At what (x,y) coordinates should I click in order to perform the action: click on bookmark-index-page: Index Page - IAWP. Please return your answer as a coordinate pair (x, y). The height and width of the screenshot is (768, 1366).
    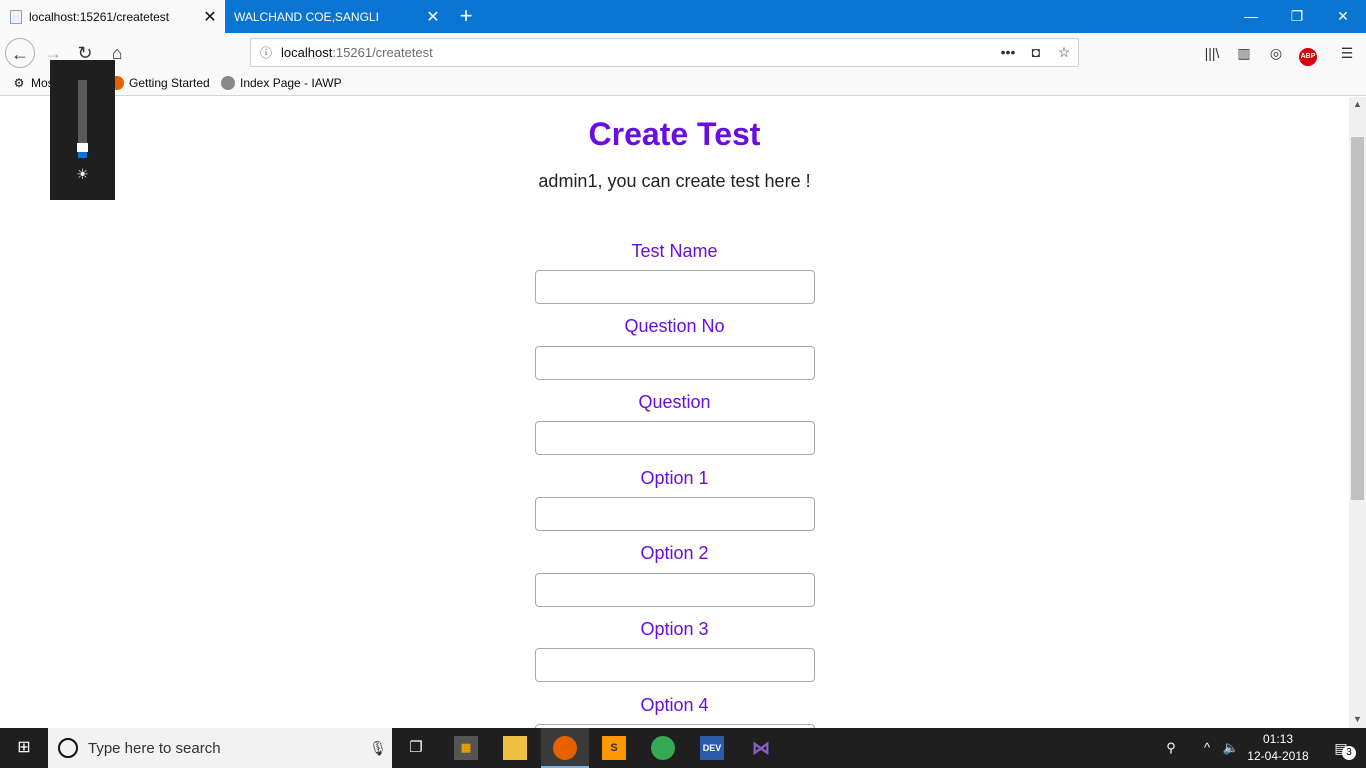
    Looking at the image, I should click on (281, 83).